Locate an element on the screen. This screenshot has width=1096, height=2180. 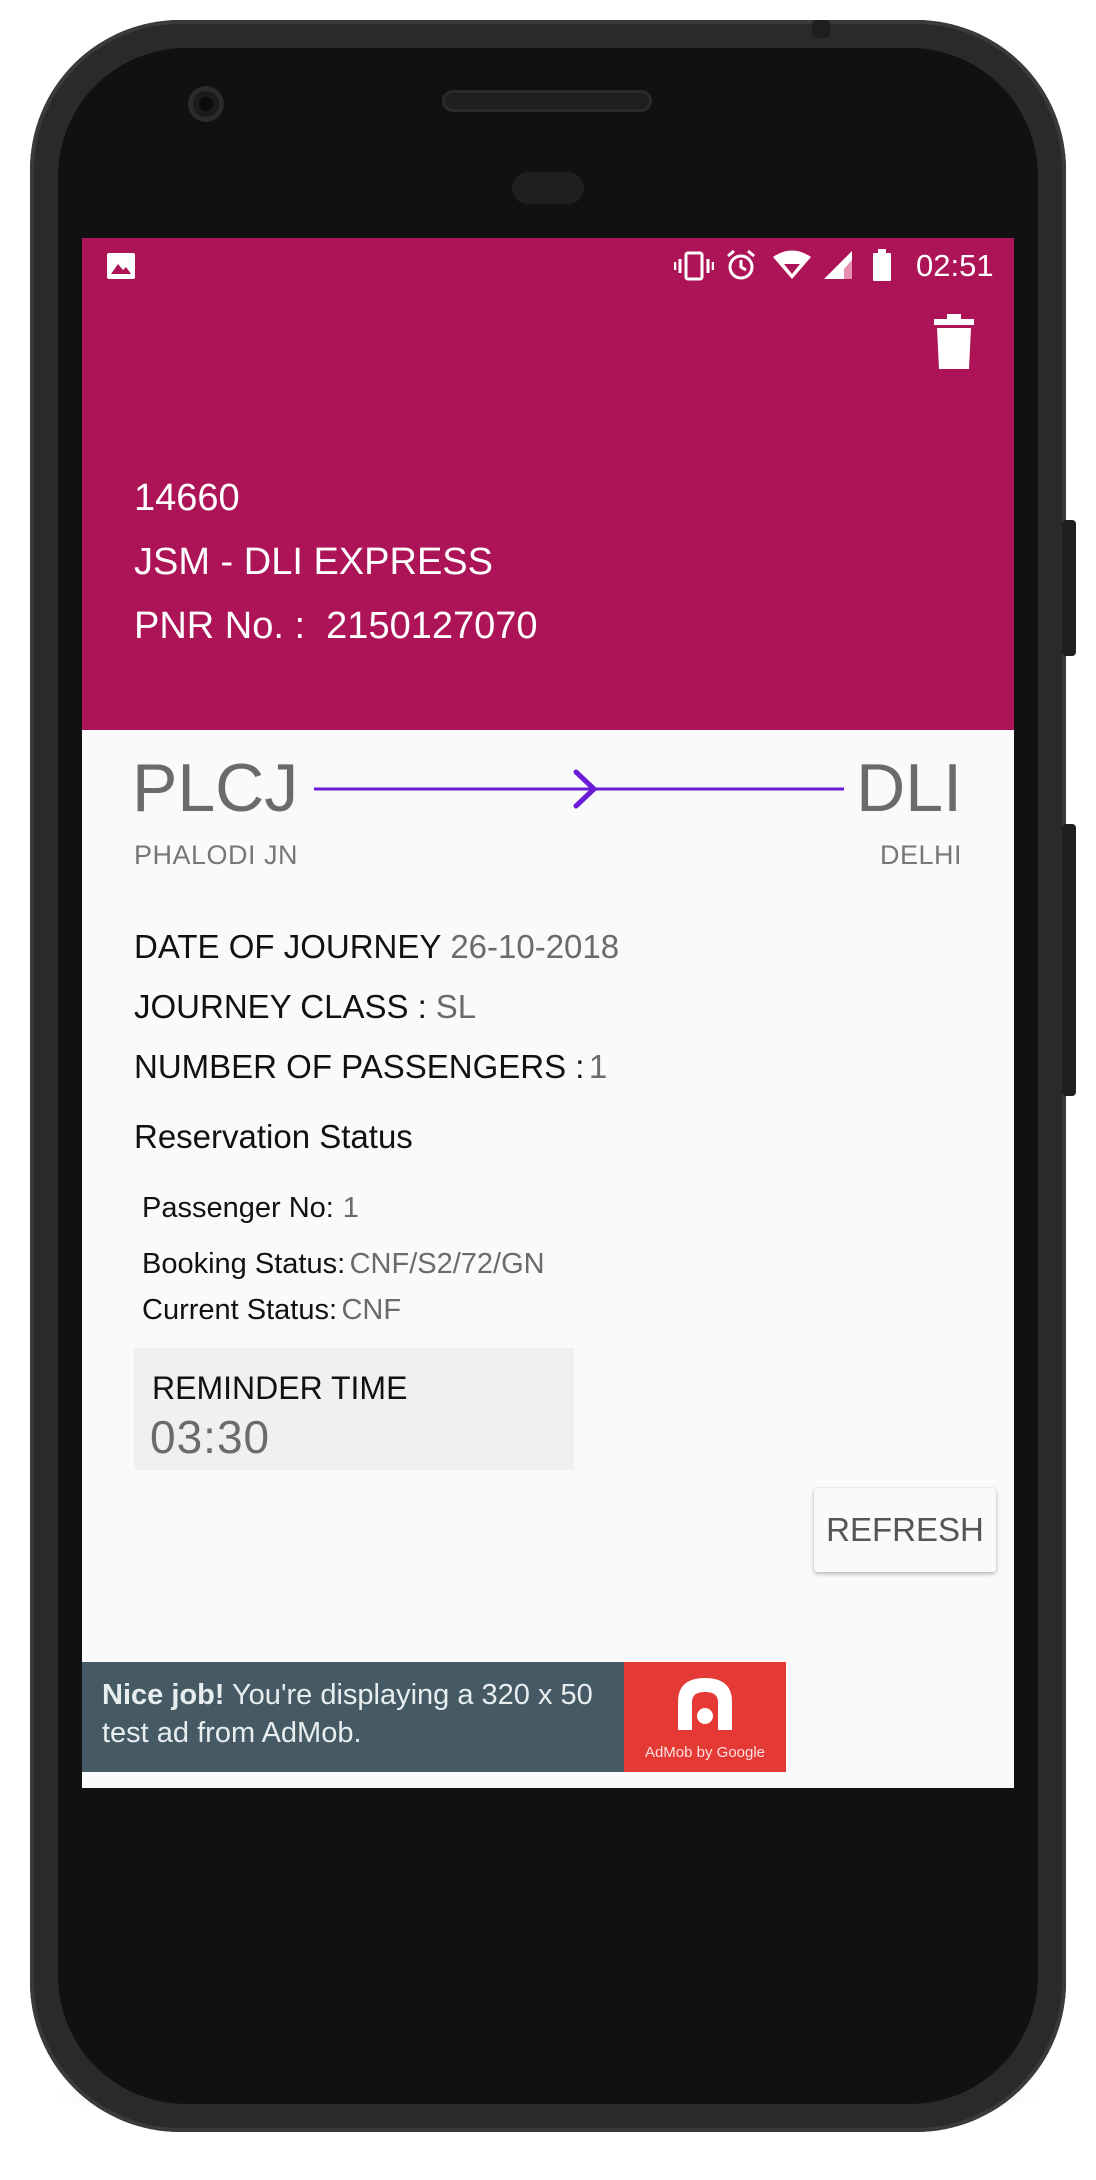
passengers-value: 1 is located at coordinates (598, 1066).